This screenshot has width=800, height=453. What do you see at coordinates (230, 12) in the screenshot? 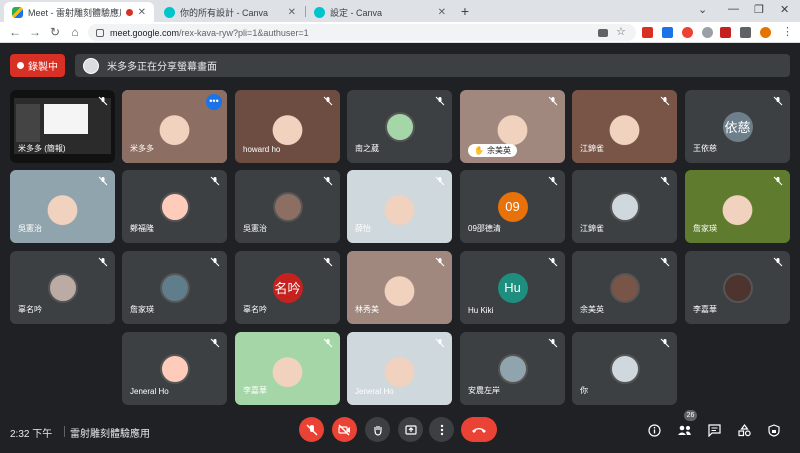
I see `tab-canva-designs: 你的所有設計 - Canva ✕` at bounding box center [230, 12].